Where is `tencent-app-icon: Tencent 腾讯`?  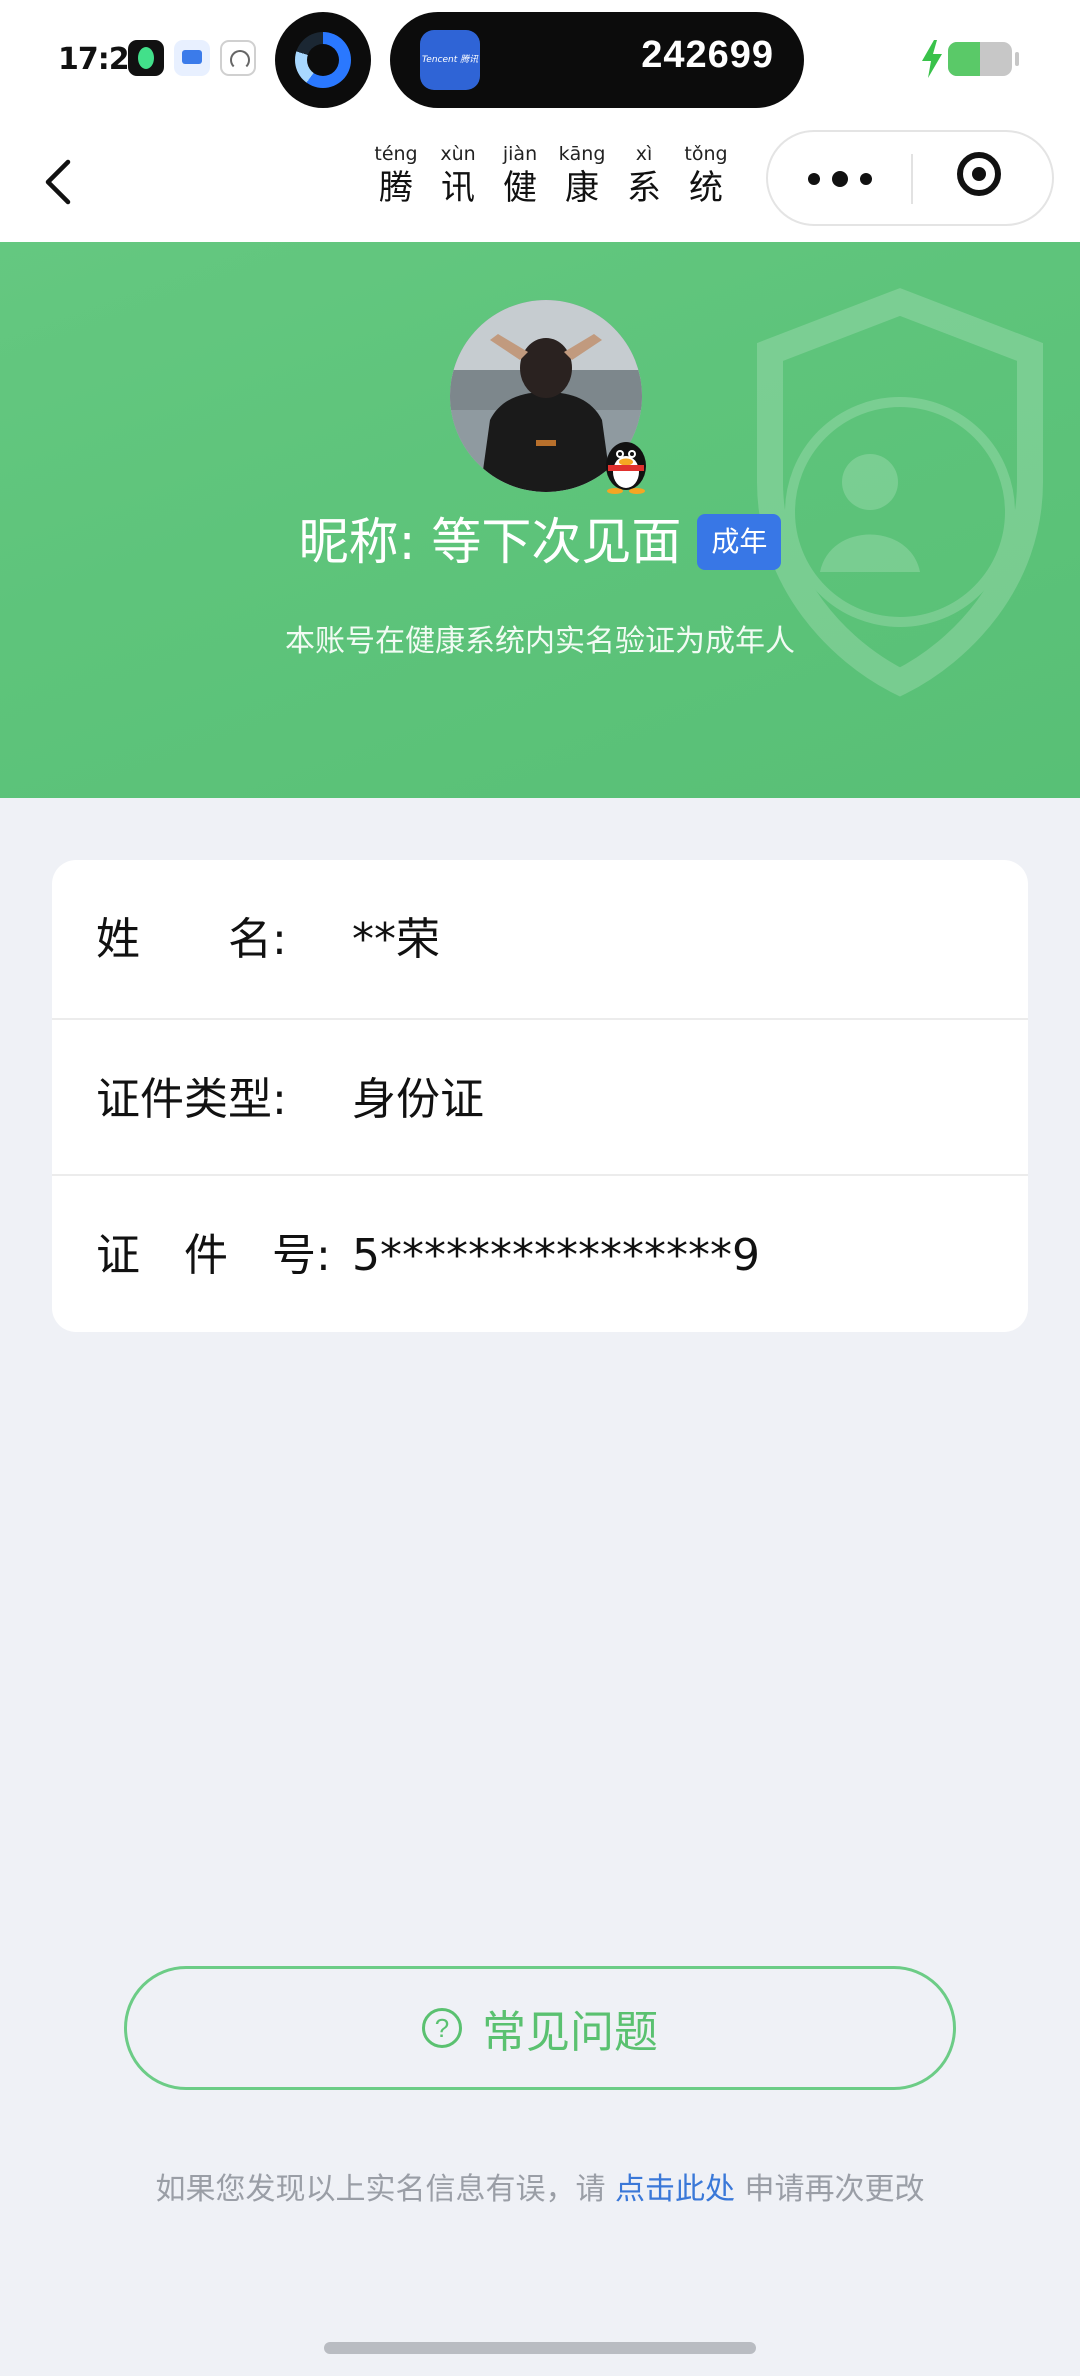
tencent-app-icon: Tencent 腾讯 is located at coordinates (450, 60).